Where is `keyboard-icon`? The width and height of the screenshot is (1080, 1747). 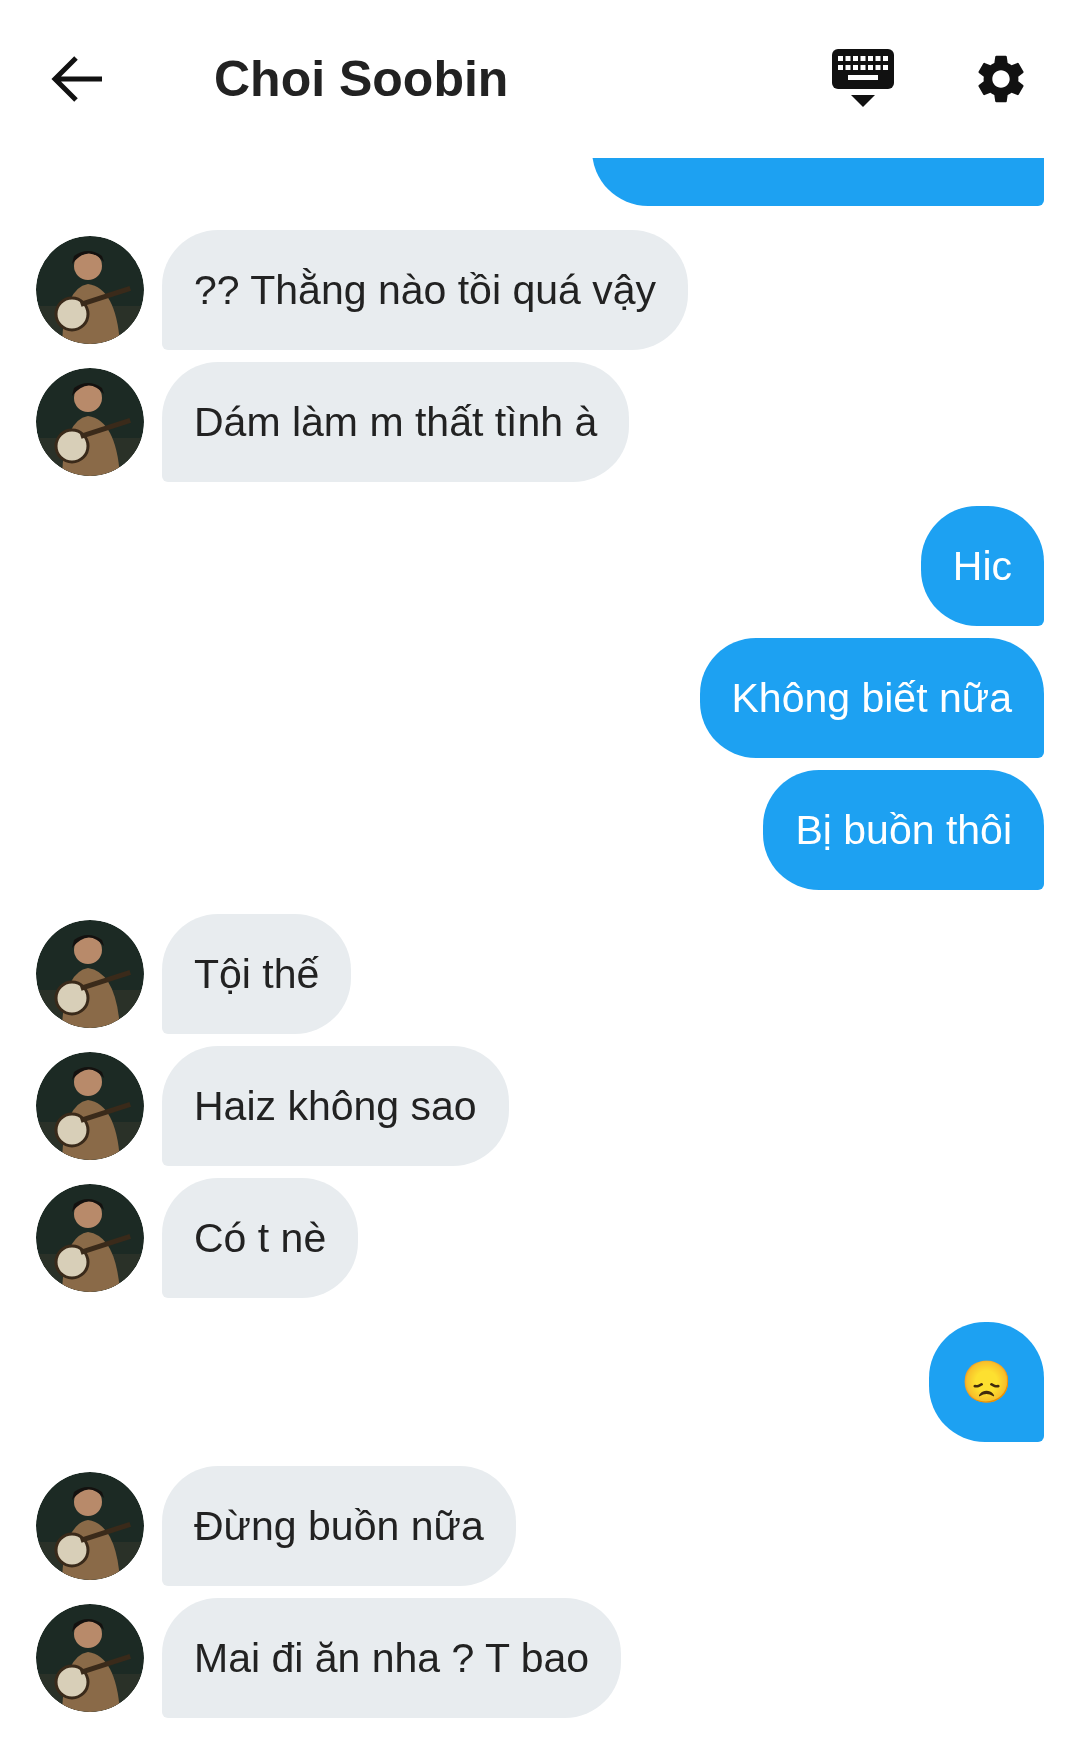
keyboard-icon is located at coordinates (863, 79).